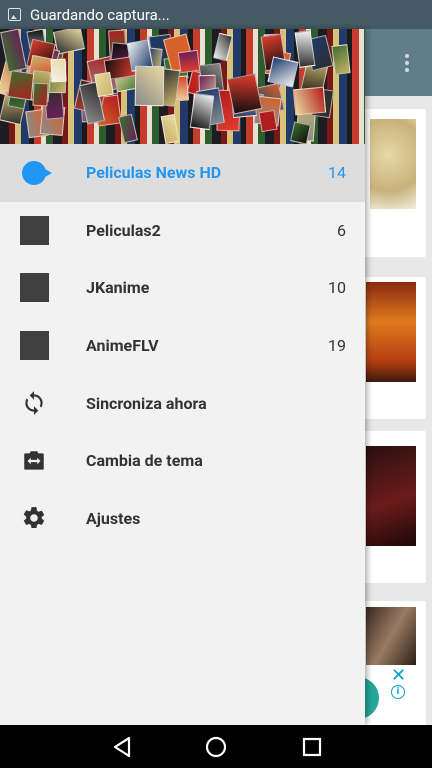 Image resolution: width=432 pixels, height=768 pixels. What do you see at coordinates (34, 403) in the screenshot?
I see `sync-icon` at bounding box center [34, 403].